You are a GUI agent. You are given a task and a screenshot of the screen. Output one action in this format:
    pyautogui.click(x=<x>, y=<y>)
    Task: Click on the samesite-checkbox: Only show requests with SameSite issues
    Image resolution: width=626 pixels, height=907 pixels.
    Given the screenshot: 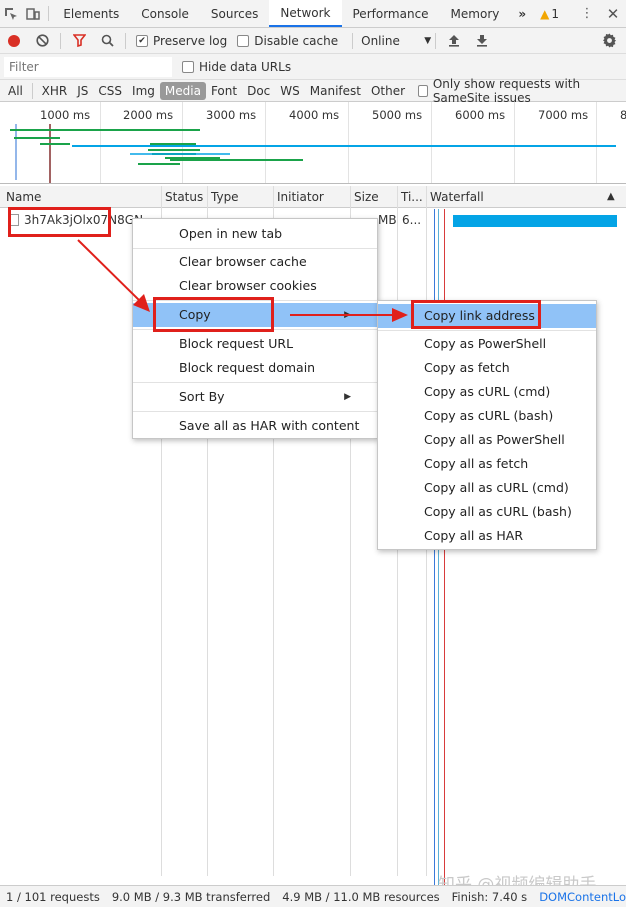 What is the action you would take?
    pyautogui.click(x=522, y=91)
    